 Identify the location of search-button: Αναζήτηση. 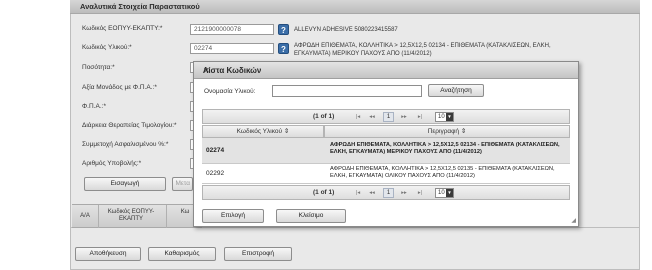
(456, 90).